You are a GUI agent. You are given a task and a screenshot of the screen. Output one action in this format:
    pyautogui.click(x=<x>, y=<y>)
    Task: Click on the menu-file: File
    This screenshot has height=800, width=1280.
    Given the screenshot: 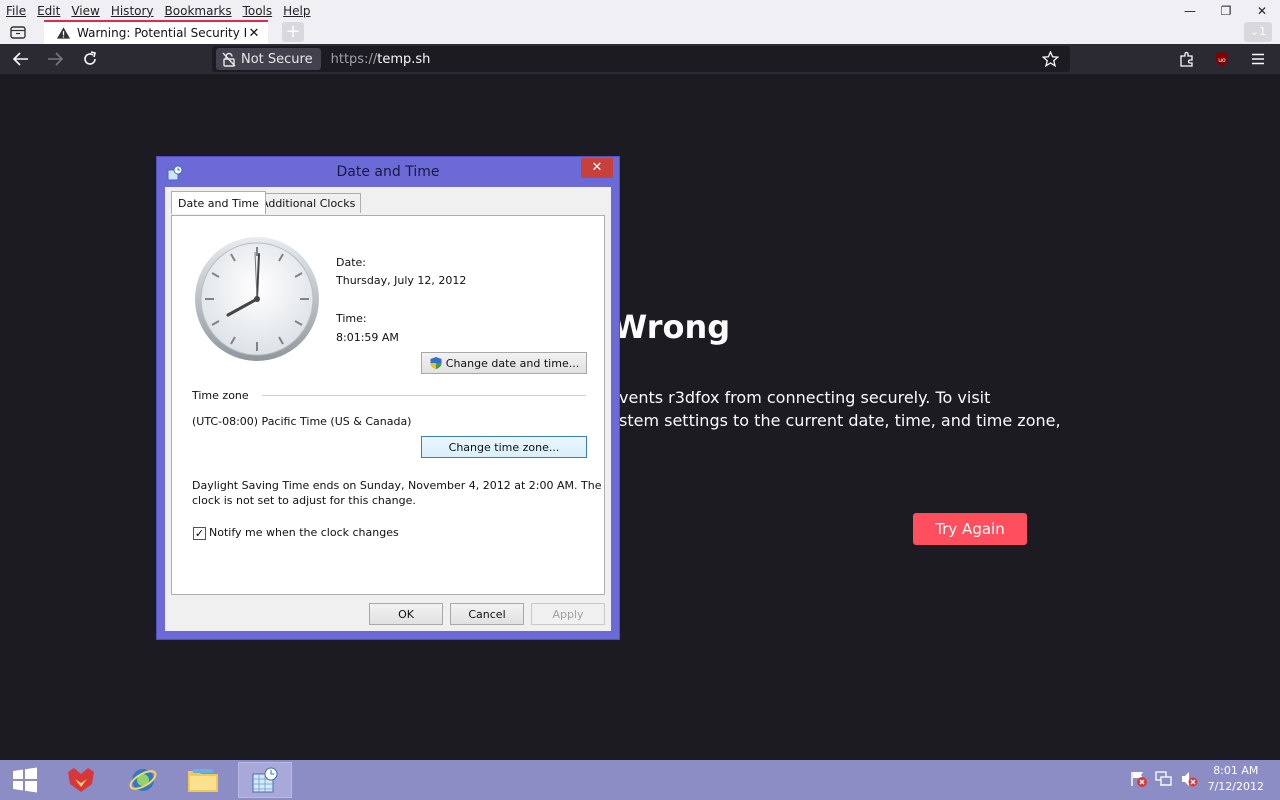 What is the action you would take?
    pyautogui.click(x=15, y=11)
    